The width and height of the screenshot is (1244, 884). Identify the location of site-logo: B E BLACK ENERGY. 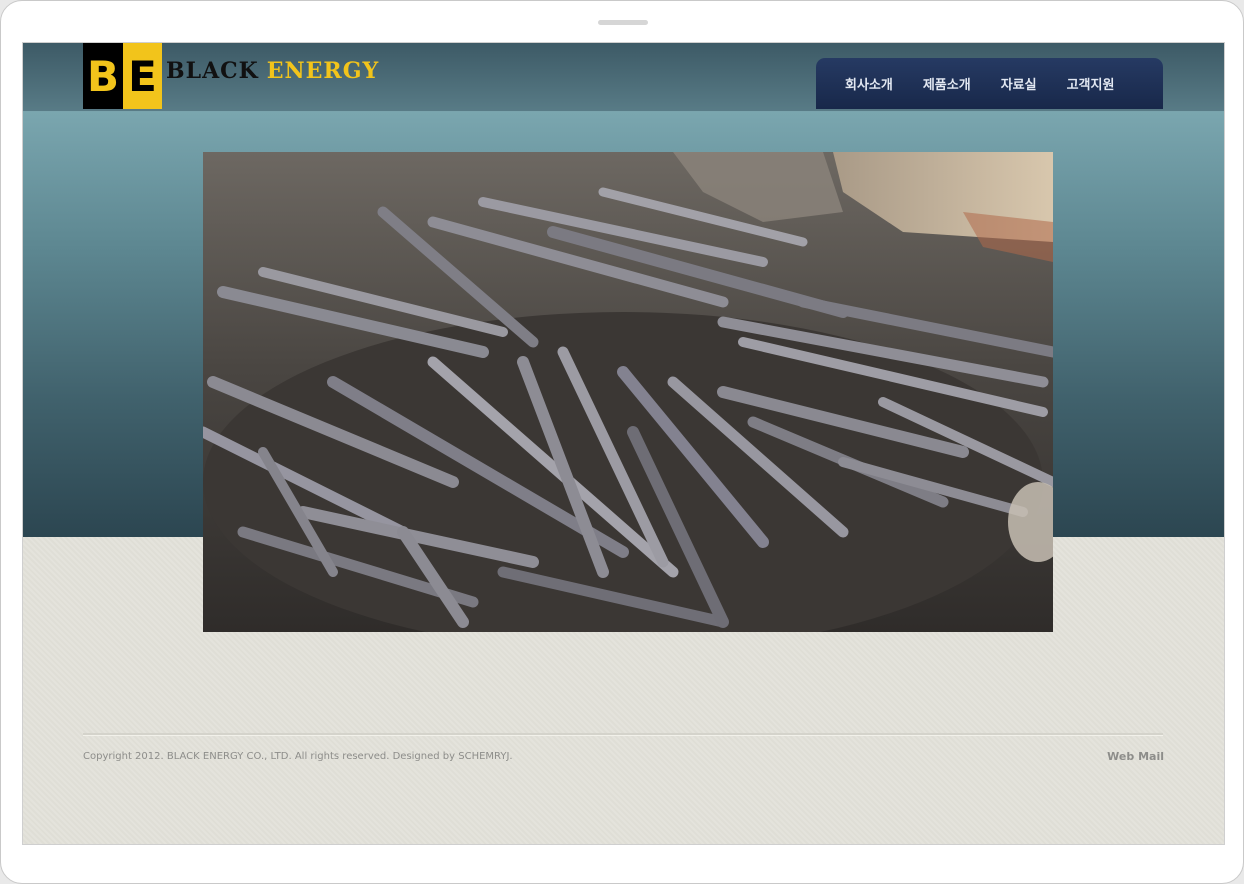
(231, 76).